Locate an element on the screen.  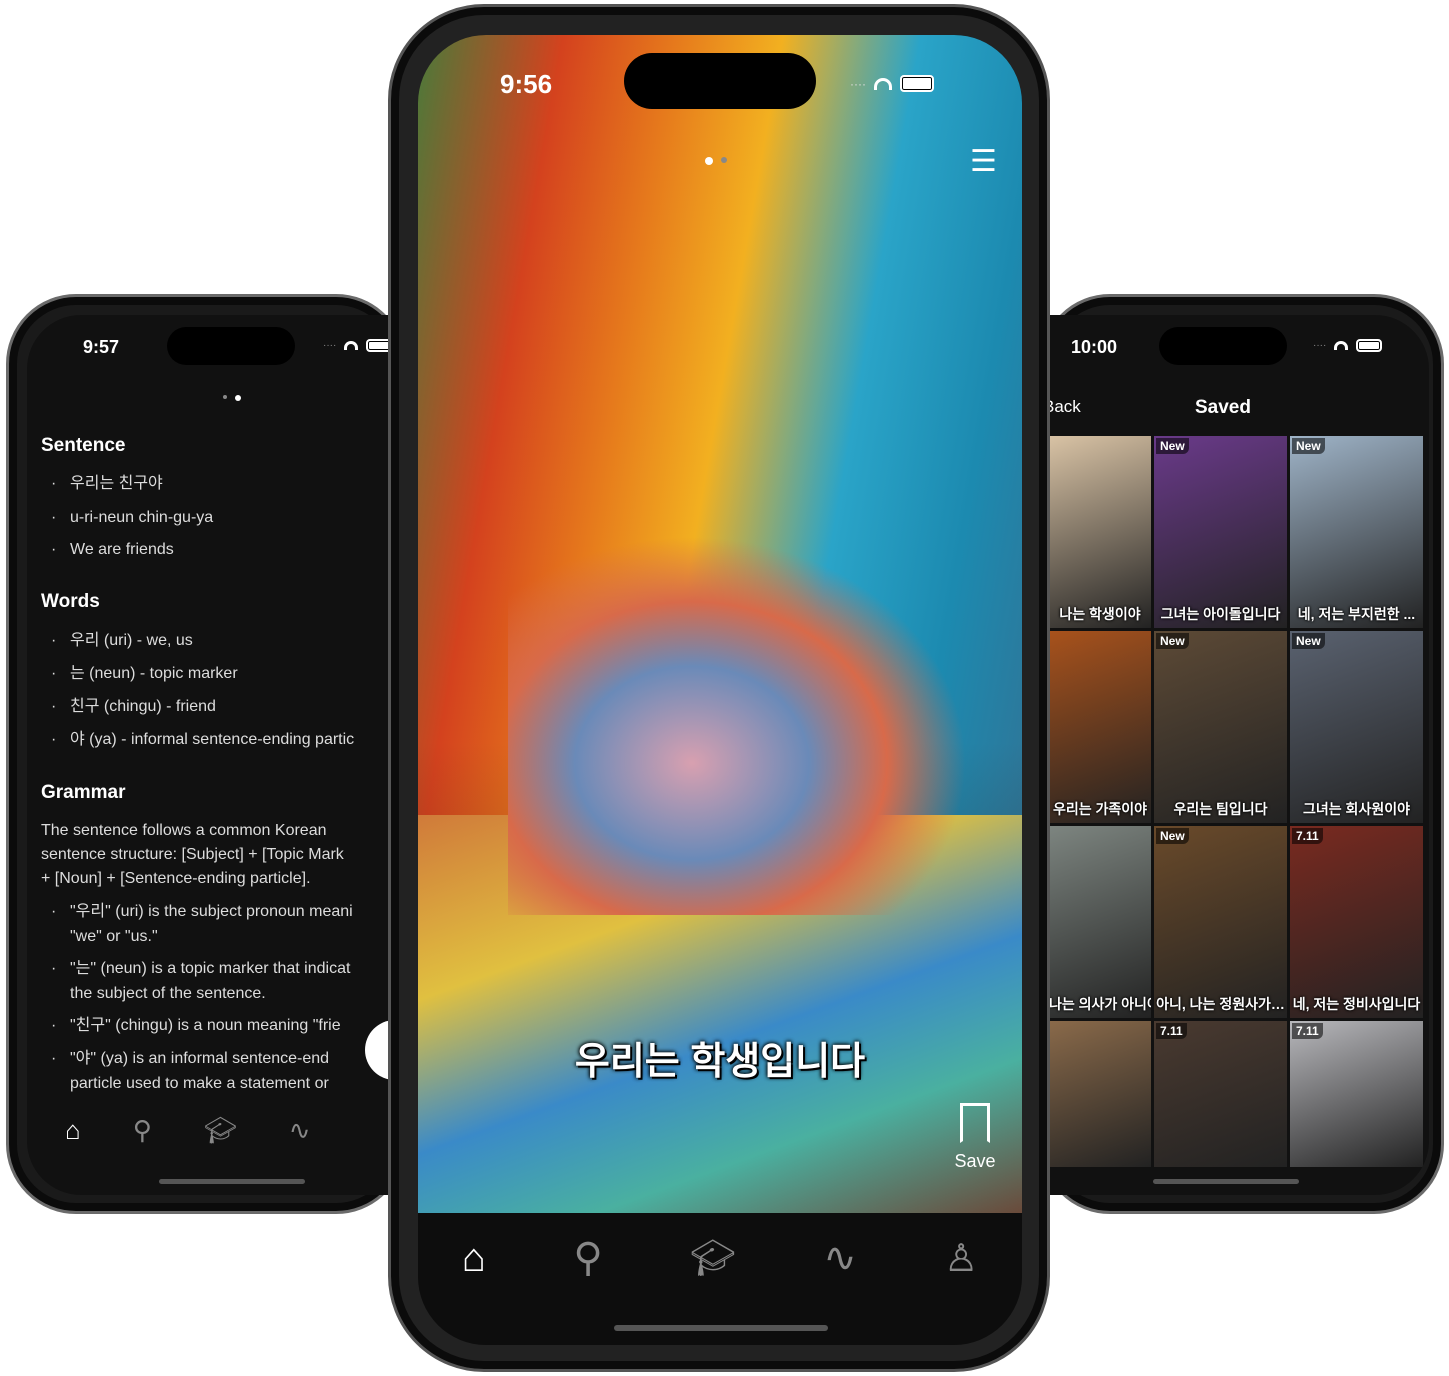
saved-item: New 그녀는 아이돌입니다 is located at coordinates (1220, 532).